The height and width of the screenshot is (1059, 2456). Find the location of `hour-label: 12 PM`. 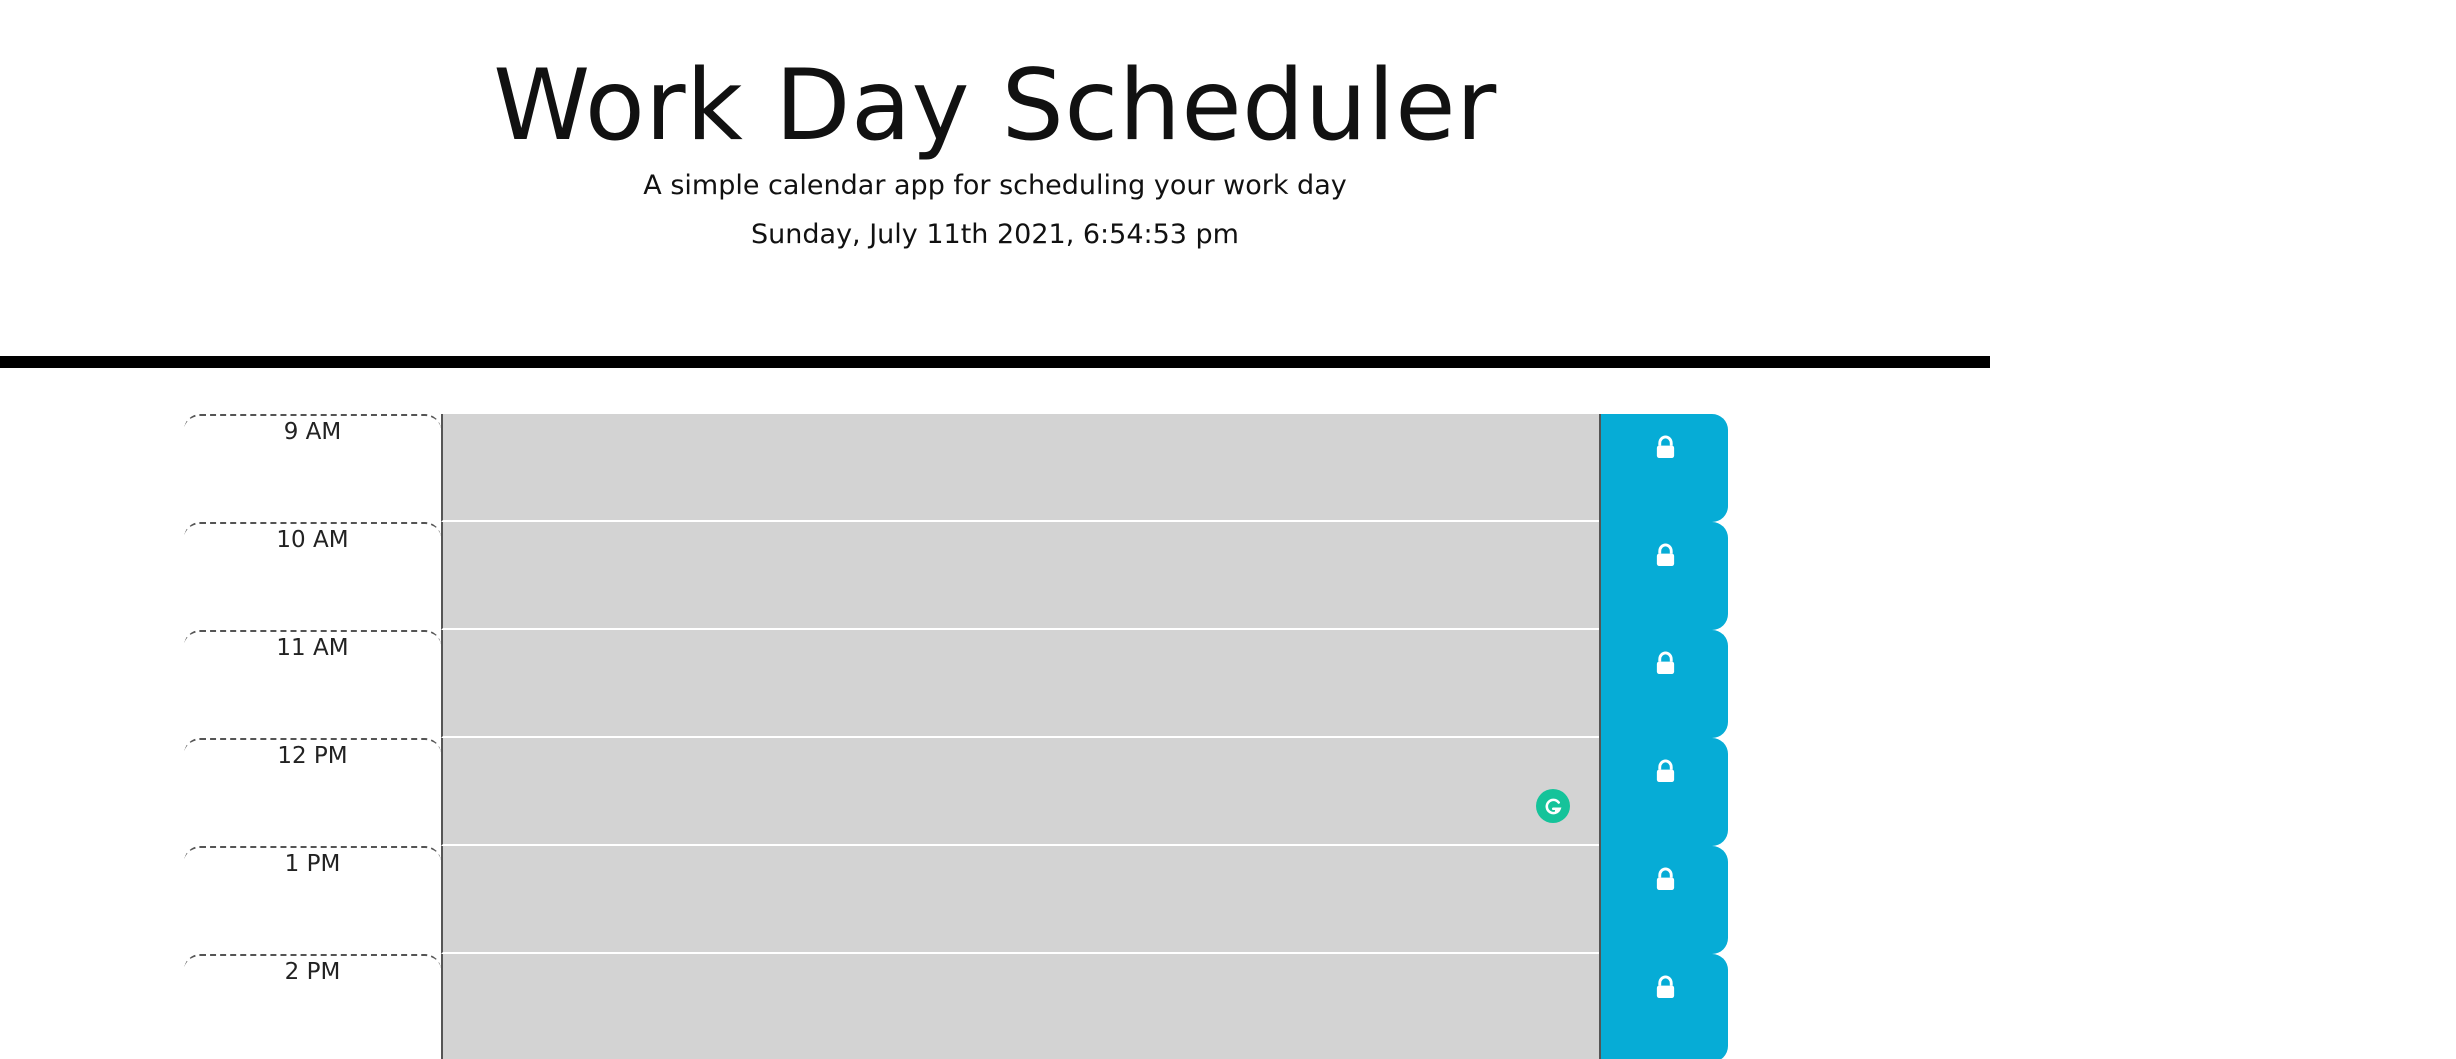

hour-label: 12 PM is located at coordinates (312, 792).